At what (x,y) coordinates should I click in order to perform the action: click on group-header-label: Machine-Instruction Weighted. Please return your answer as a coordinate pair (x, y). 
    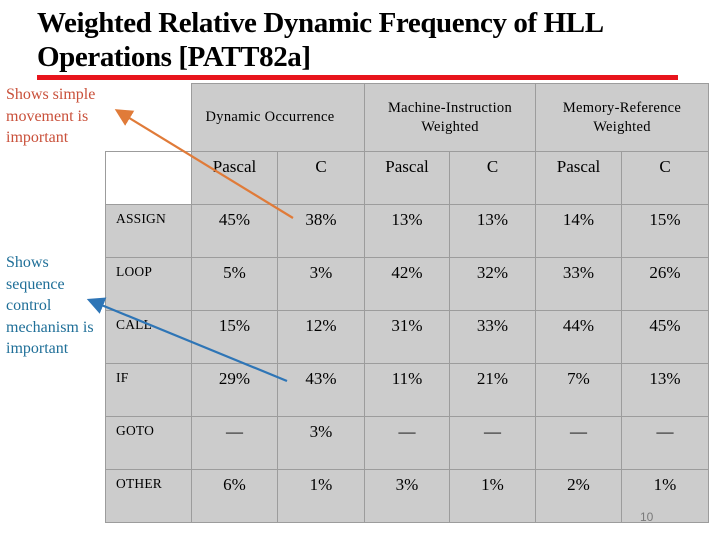
    Looking at the image, I should click on (450, 118).